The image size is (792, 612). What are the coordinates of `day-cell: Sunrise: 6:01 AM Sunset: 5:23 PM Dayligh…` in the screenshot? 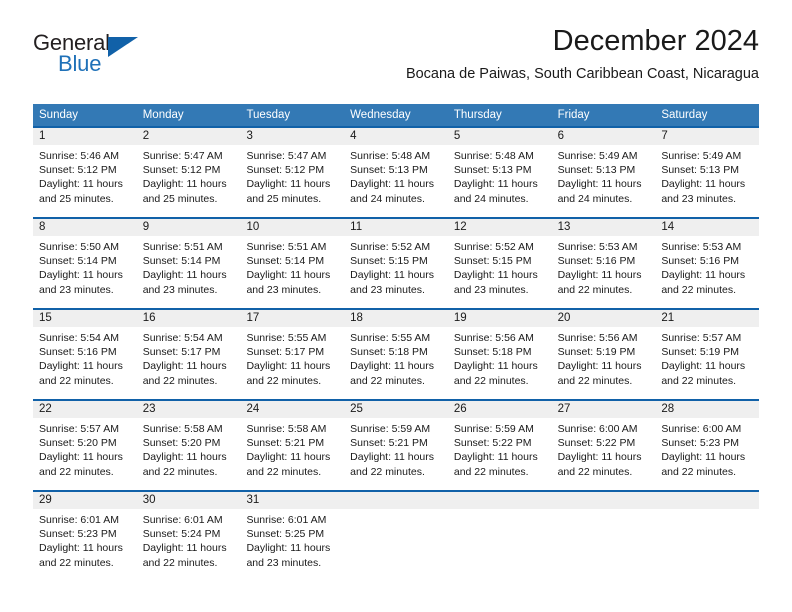 It's located at (85, 545).